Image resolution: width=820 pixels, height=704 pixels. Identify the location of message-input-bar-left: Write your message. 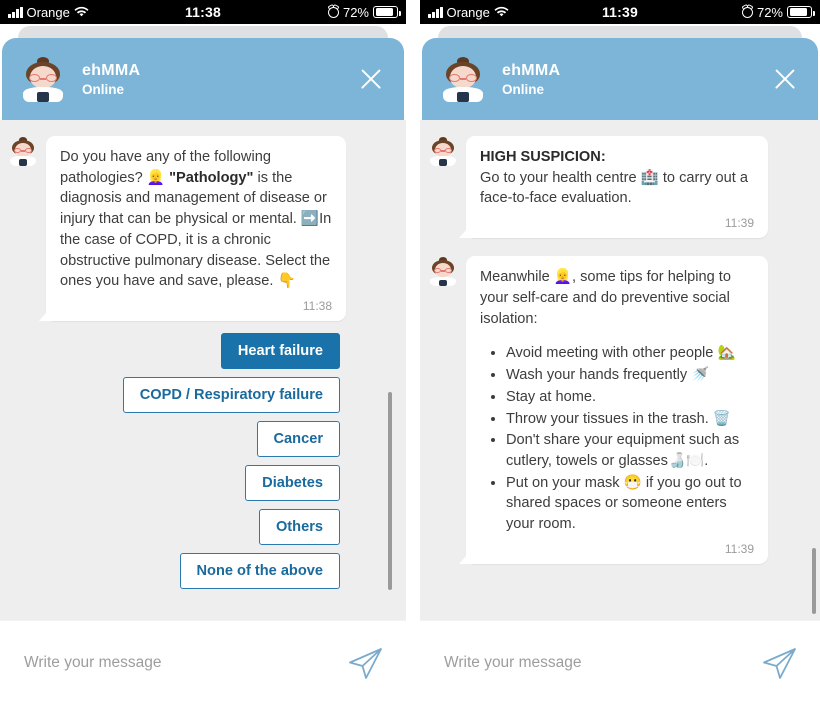
(203, 662).